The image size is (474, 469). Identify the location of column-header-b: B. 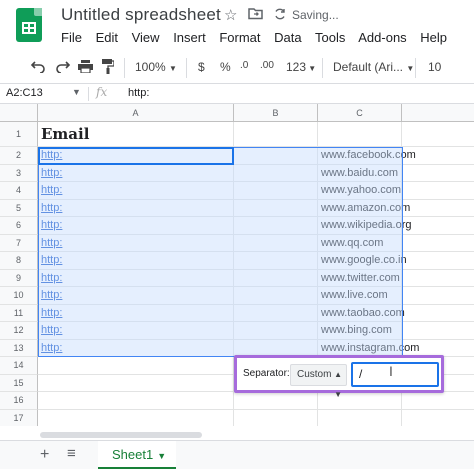
(276, 113).